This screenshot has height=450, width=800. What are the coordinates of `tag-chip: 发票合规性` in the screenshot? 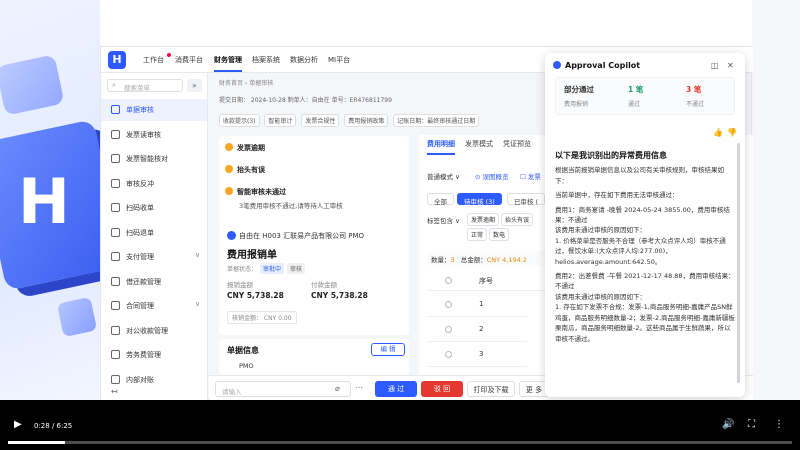 It's located at (320, 120).